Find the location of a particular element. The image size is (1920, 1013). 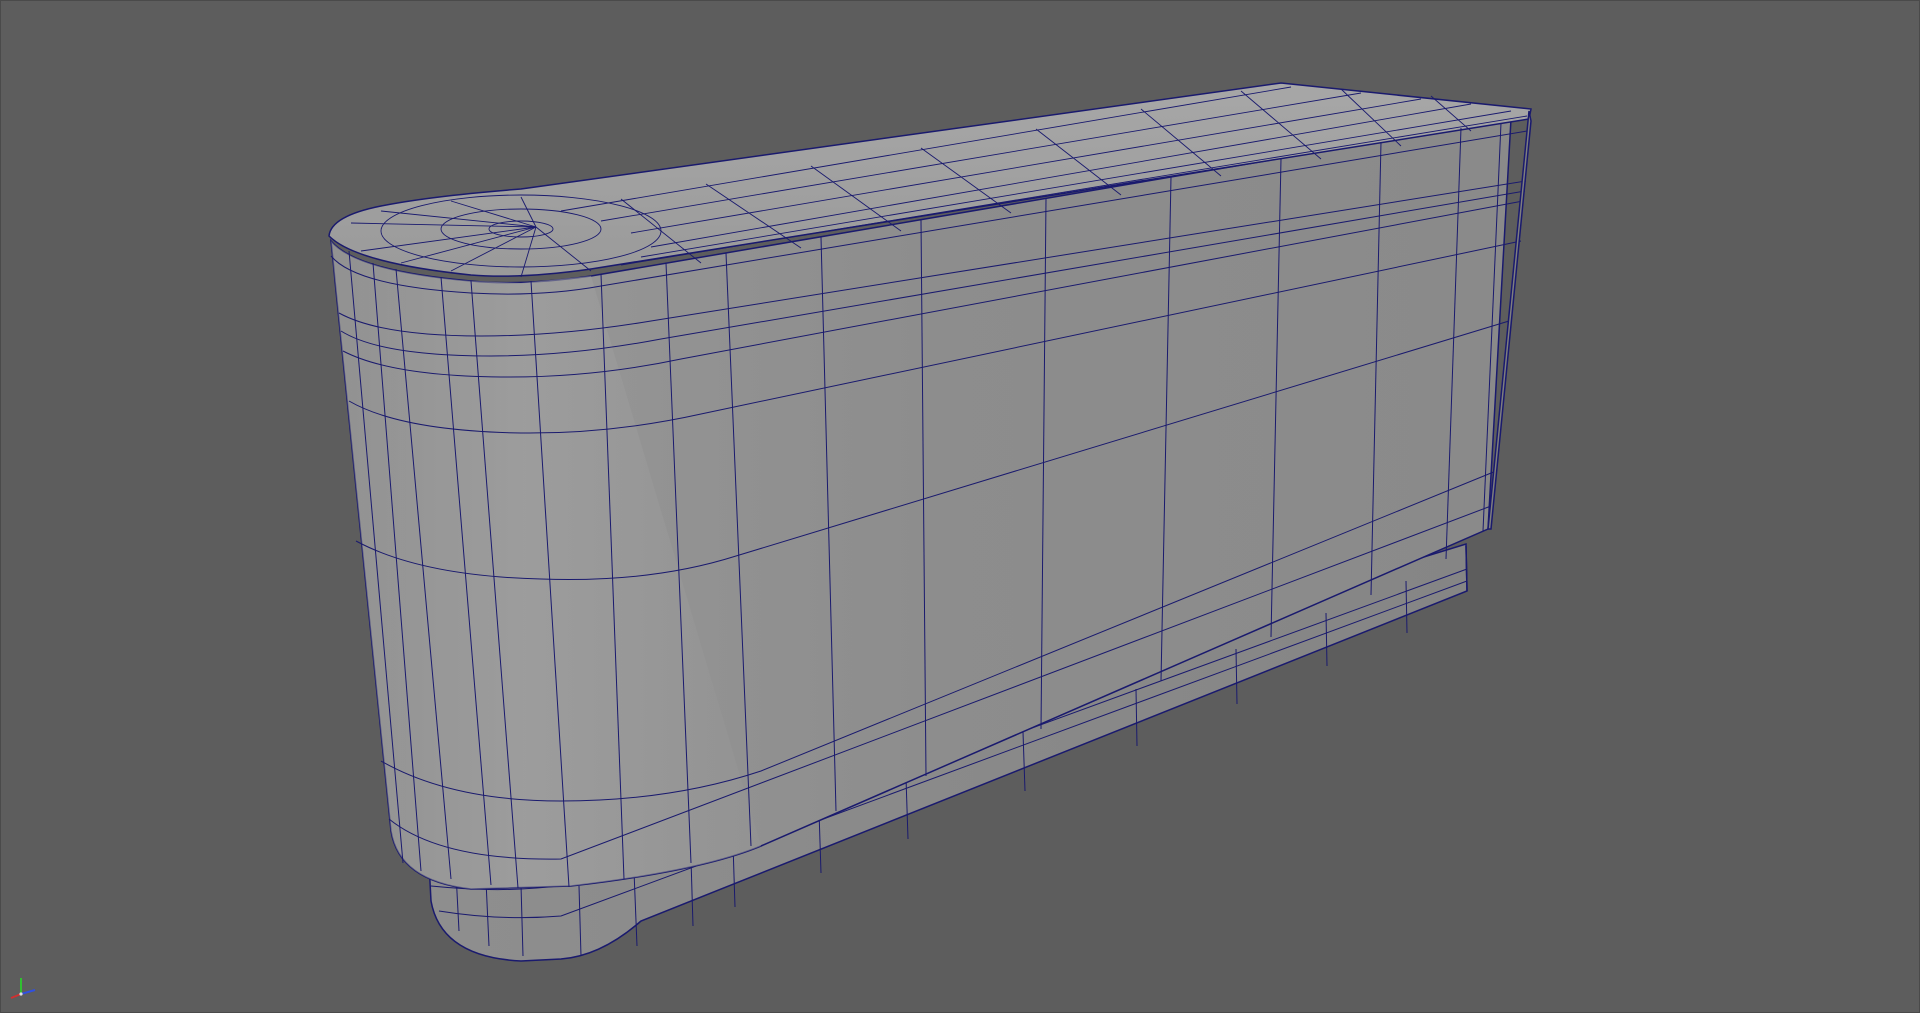

axis-gizmo-icon is located at coordinates (23, 988).